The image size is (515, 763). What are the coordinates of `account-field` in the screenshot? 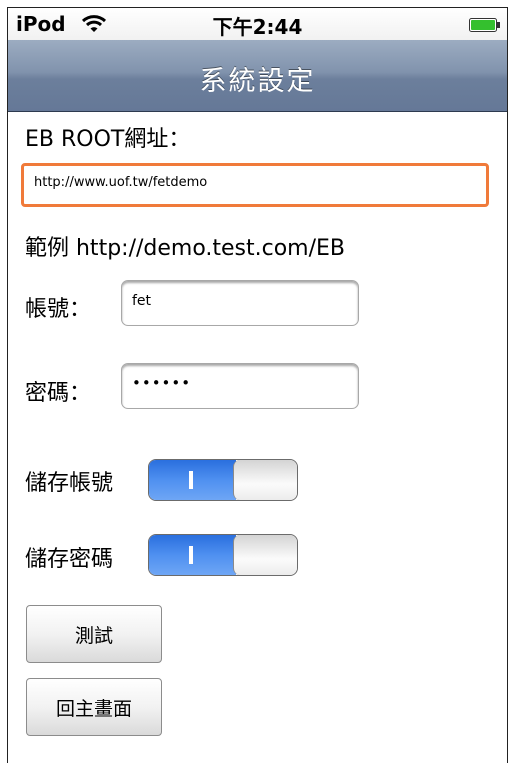 It's located at (240, 303).